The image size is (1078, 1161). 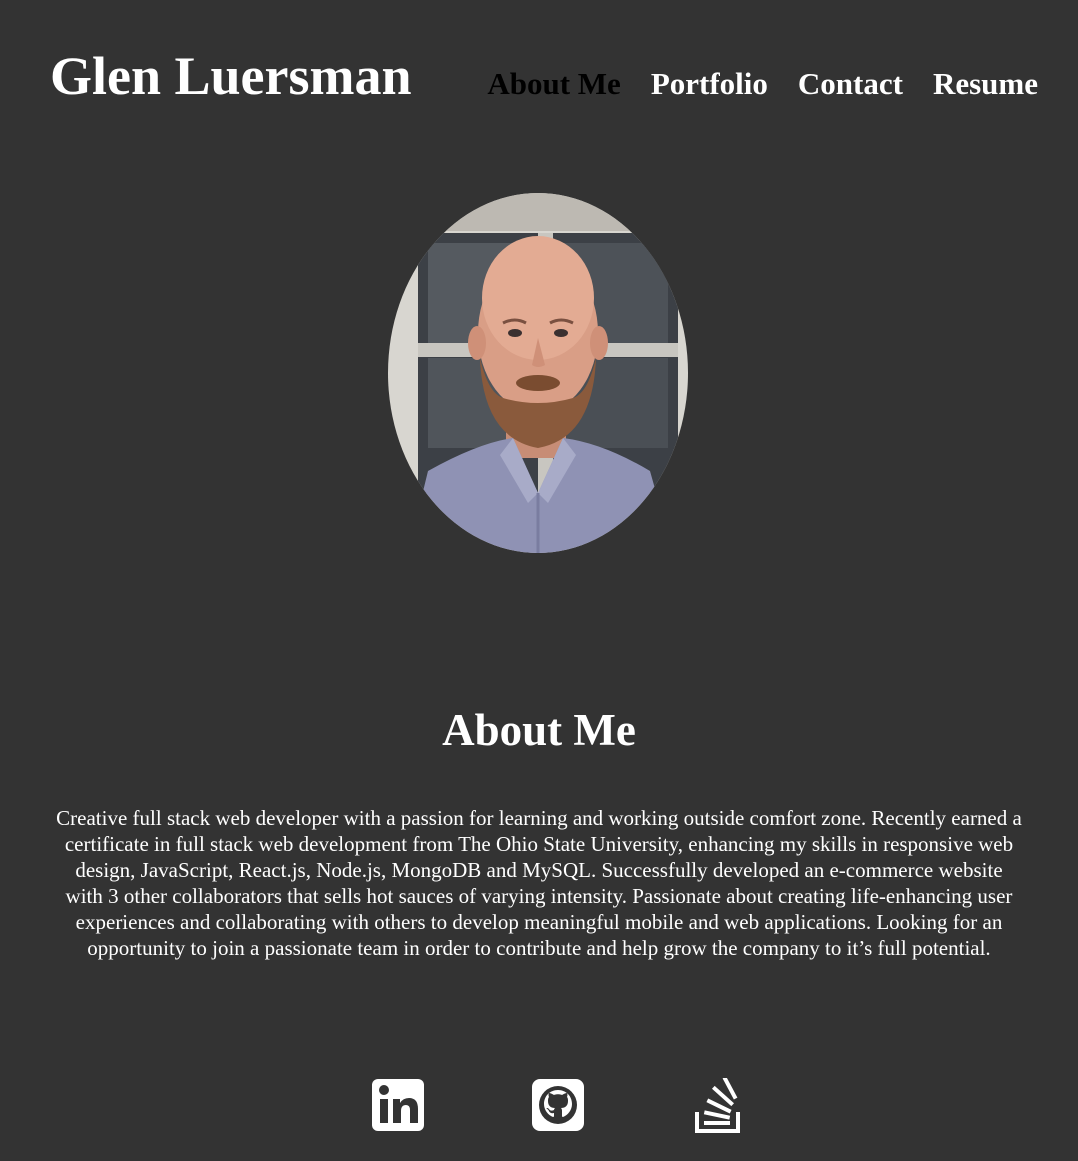 I want to click on nav-portfolio-link: Portfolio, so click(x=709, y=84).